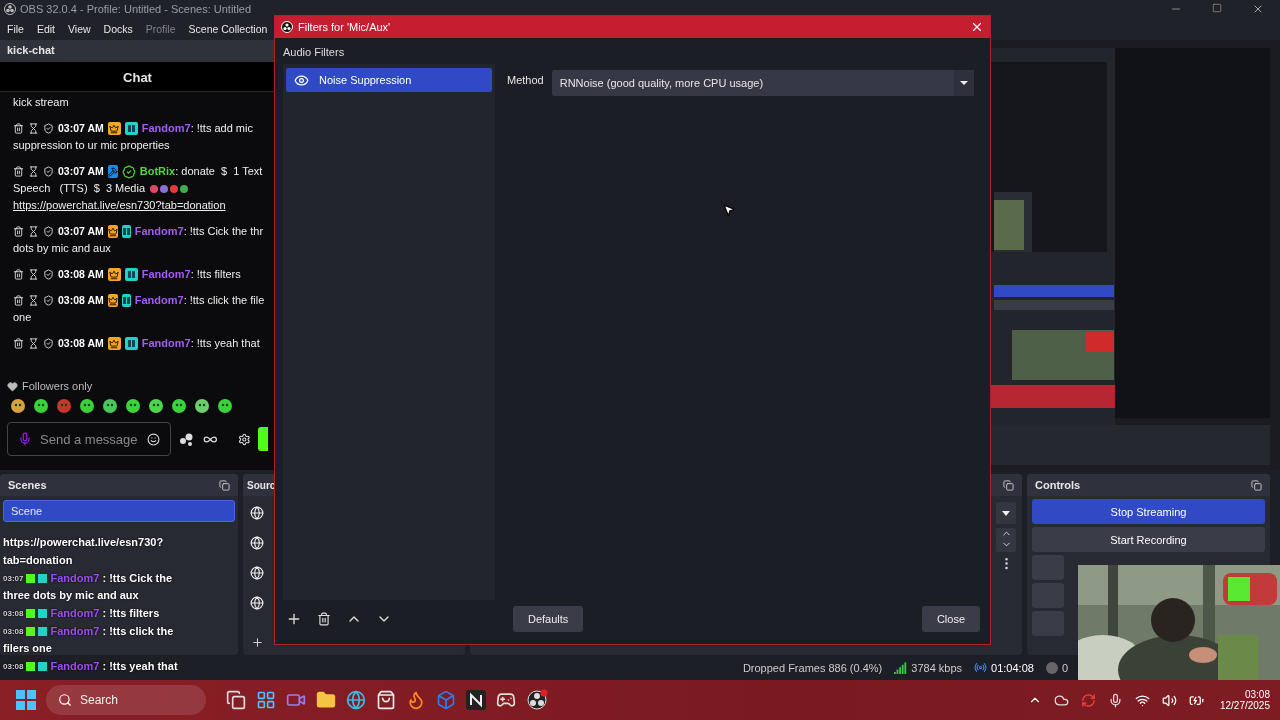  I want to click on record-icon, so click(1051, 667).